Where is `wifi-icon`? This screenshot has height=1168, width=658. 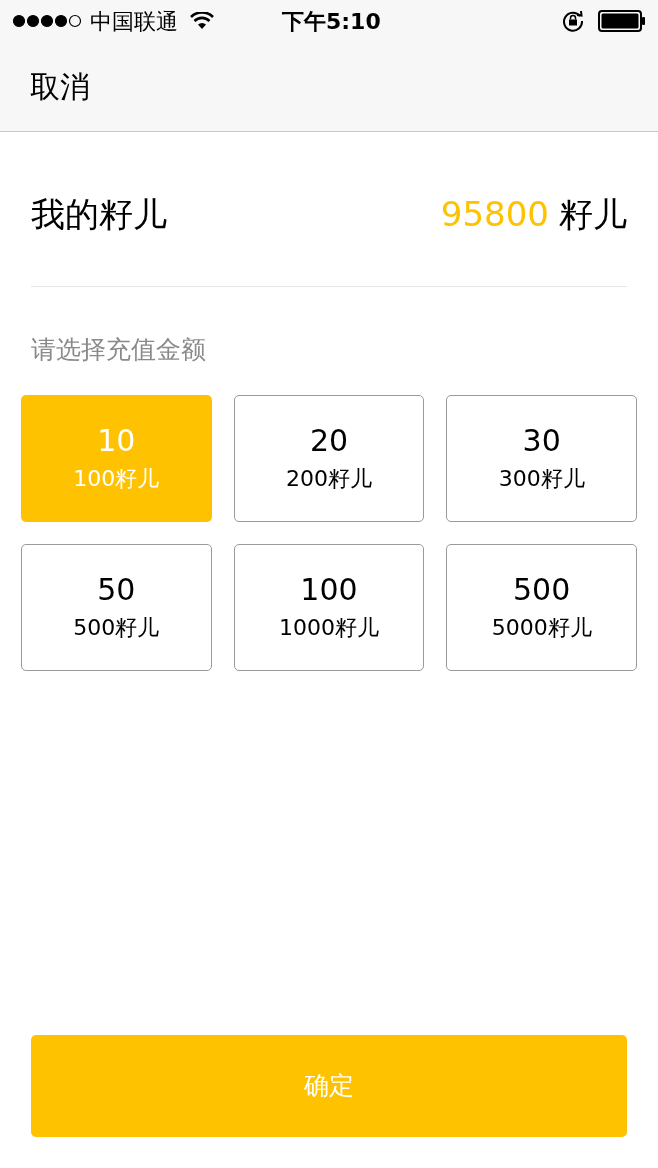 wifi-icon is located at coordinates (202, 21).